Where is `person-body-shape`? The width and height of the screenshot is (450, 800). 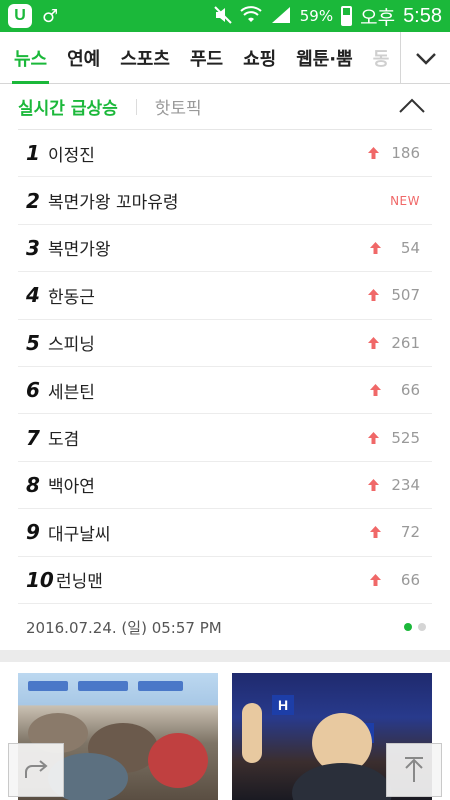 person-body-shape is located at coordinates (342, 781).